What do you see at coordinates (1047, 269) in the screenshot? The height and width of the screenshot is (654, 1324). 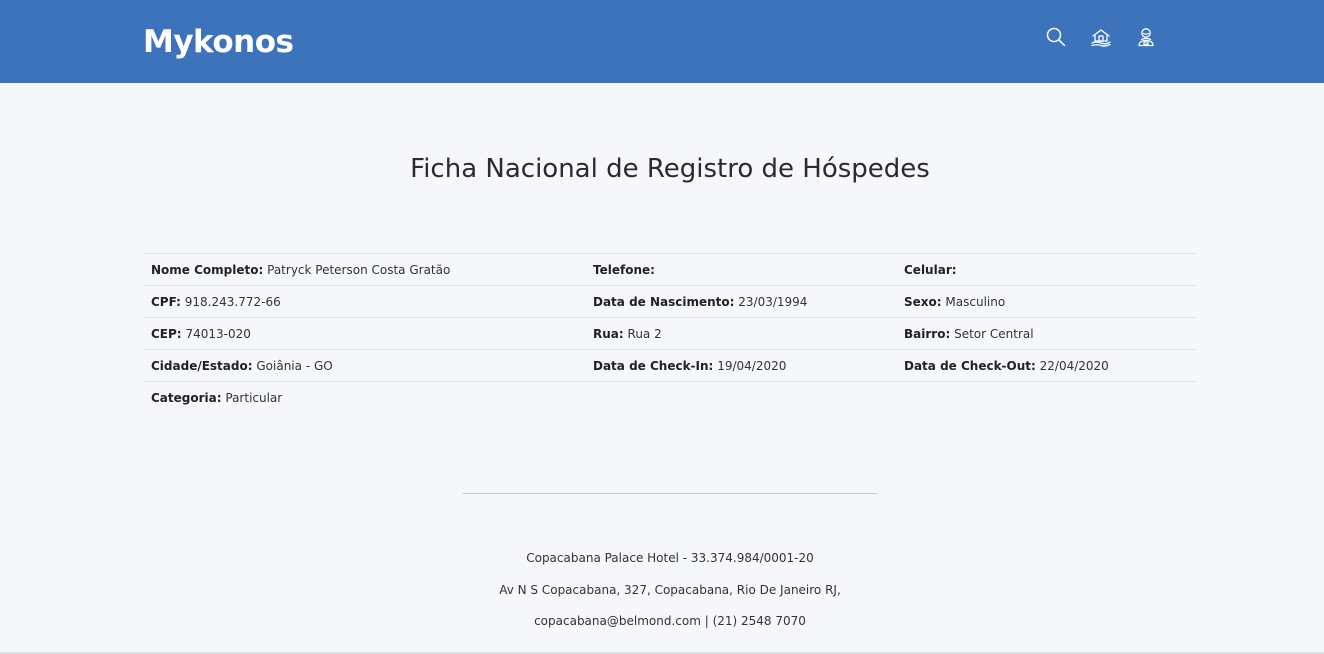 I see `field-celular: Celular:` at bounding box center [1047, 269].